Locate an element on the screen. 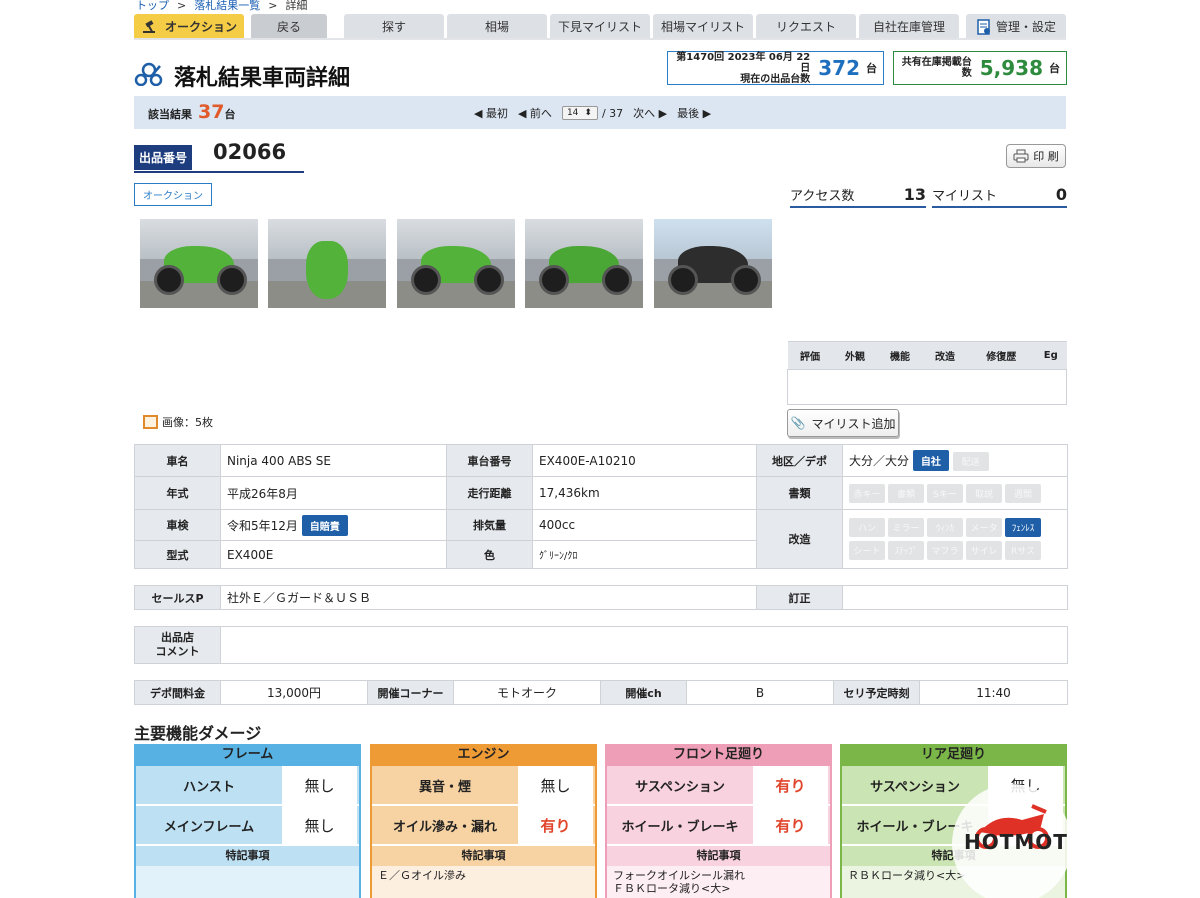  damage-title: 主要機能ダメージ is located at coordinates (198, 733).